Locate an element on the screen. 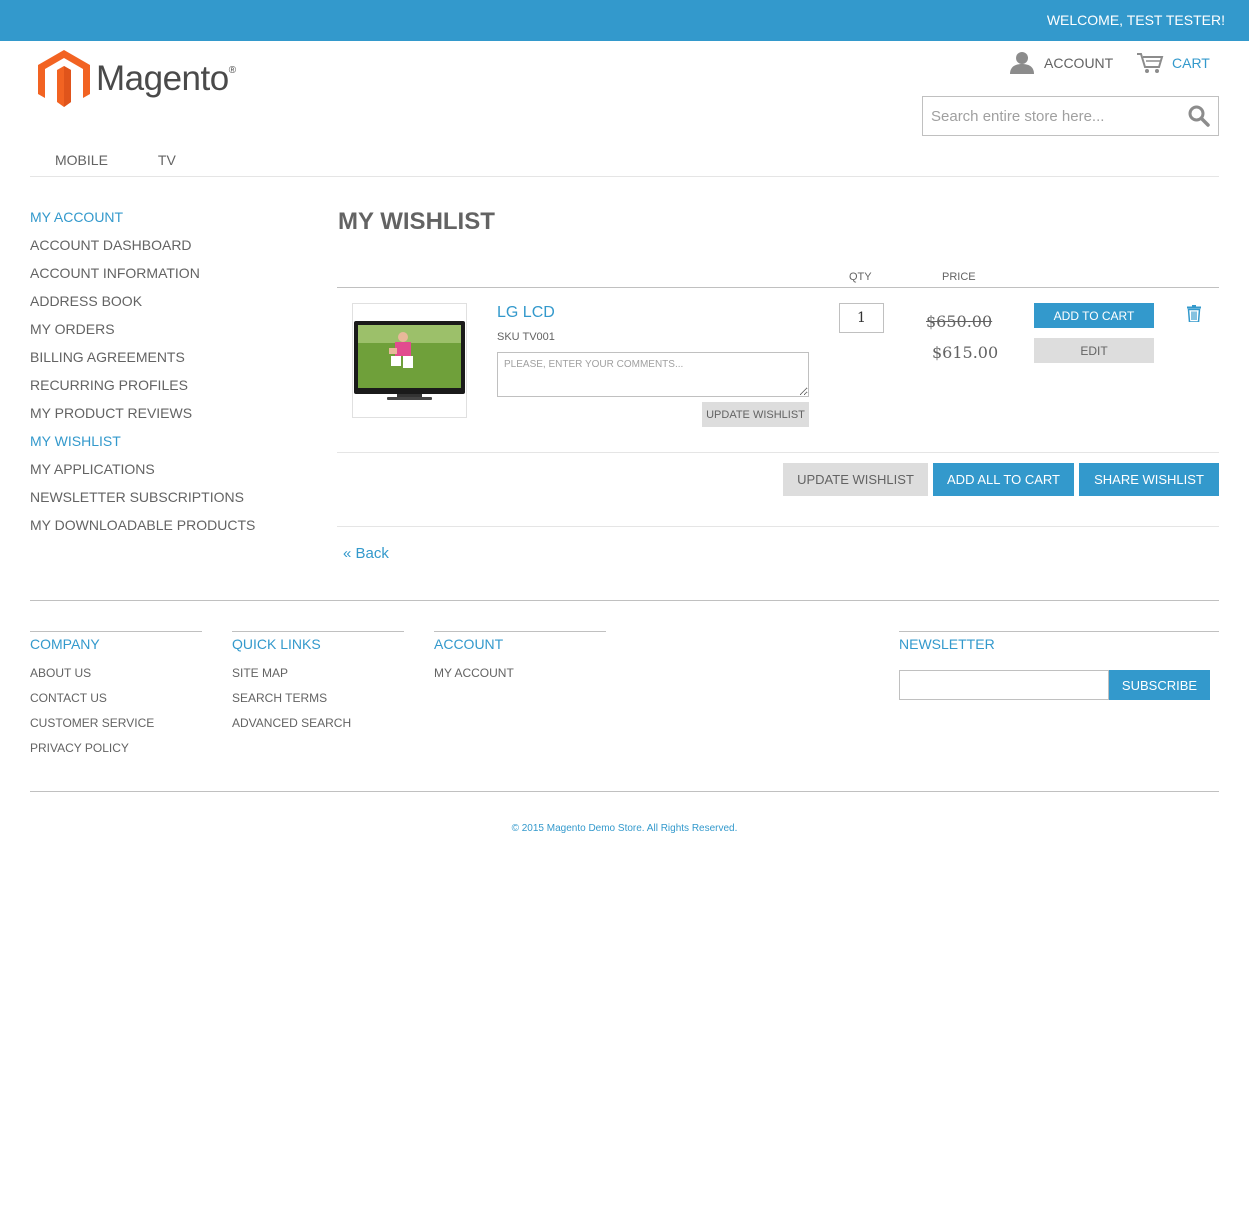 The width and height of the screenshot is (1249, 1225). sidebar-item-my-product-reviews: MY PRODUCT REVIEWS is located at coordinates (142, 419).